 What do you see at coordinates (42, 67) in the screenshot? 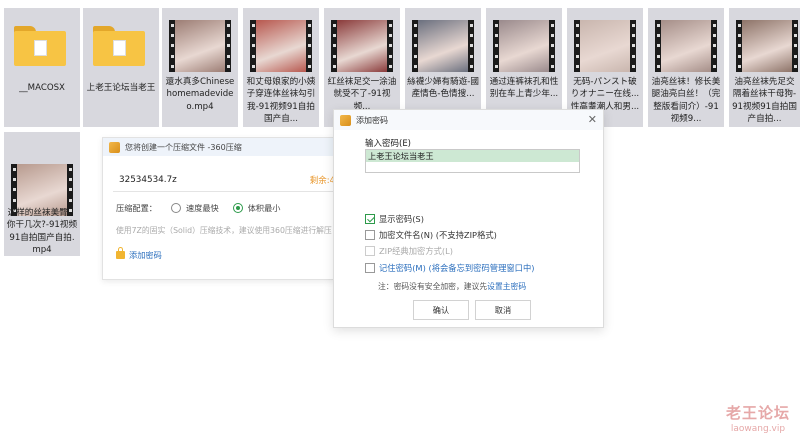
I see `file-item-folder: __MACOSX` at bounding box center [42, 67].